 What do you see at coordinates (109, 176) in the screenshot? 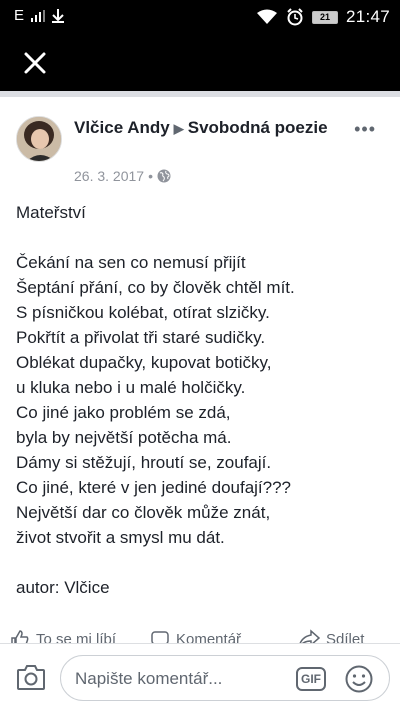
I see `post-date: 26. 3. 2017` at bounding box center [109, 176].